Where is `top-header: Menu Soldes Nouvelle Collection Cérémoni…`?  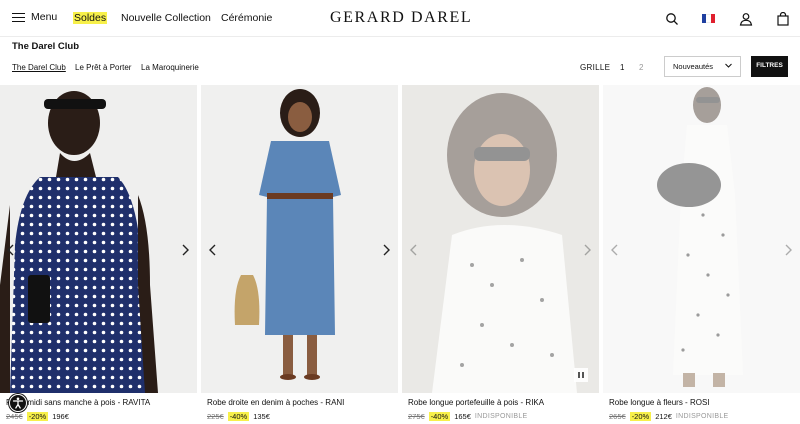 top-header: Menu Soldes Nouvelle Collection Cérémoni… is located at coordinates (400, 18).